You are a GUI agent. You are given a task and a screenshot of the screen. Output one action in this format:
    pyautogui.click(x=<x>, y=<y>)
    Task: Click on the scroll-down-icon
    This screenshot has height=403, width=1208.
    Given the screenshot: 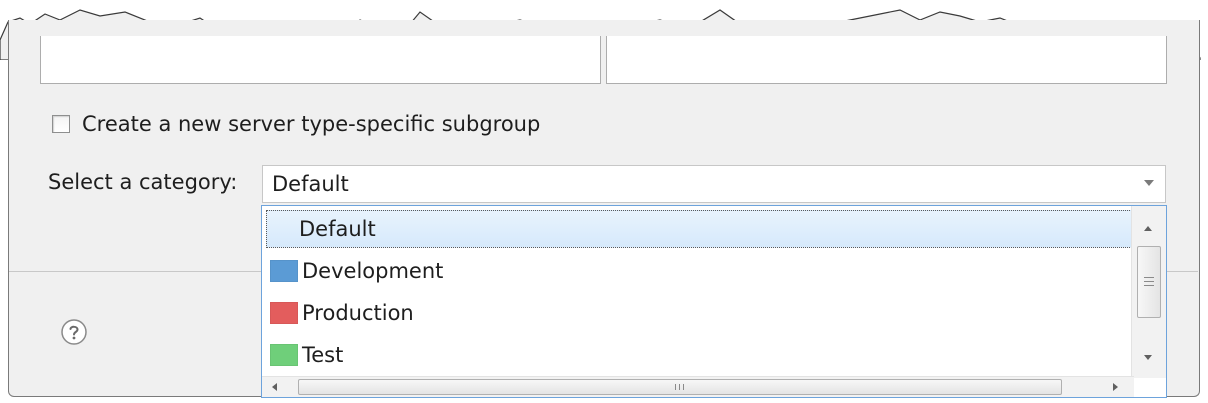 What is the action you would take?
    pyautogui.click(x=1148, y=357)
    